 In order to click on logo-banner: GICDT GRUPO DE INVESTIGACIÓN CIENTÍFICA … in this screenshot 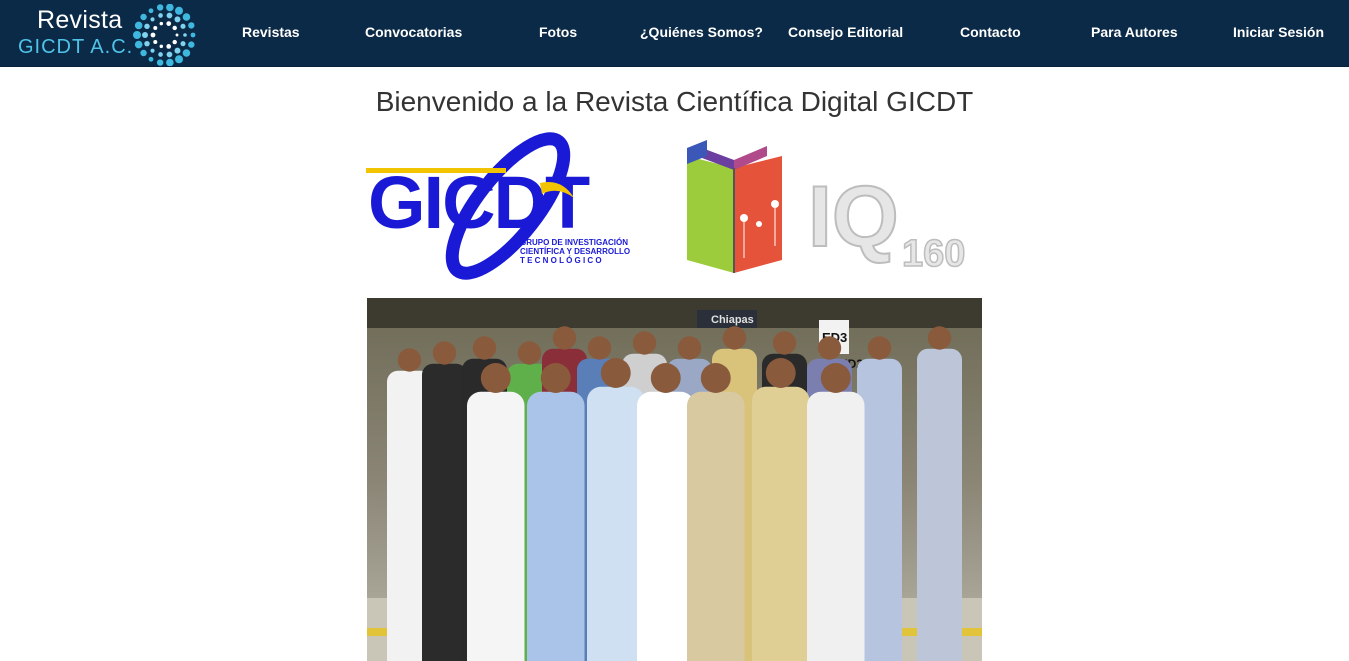, I will do `click(666, 206)`.